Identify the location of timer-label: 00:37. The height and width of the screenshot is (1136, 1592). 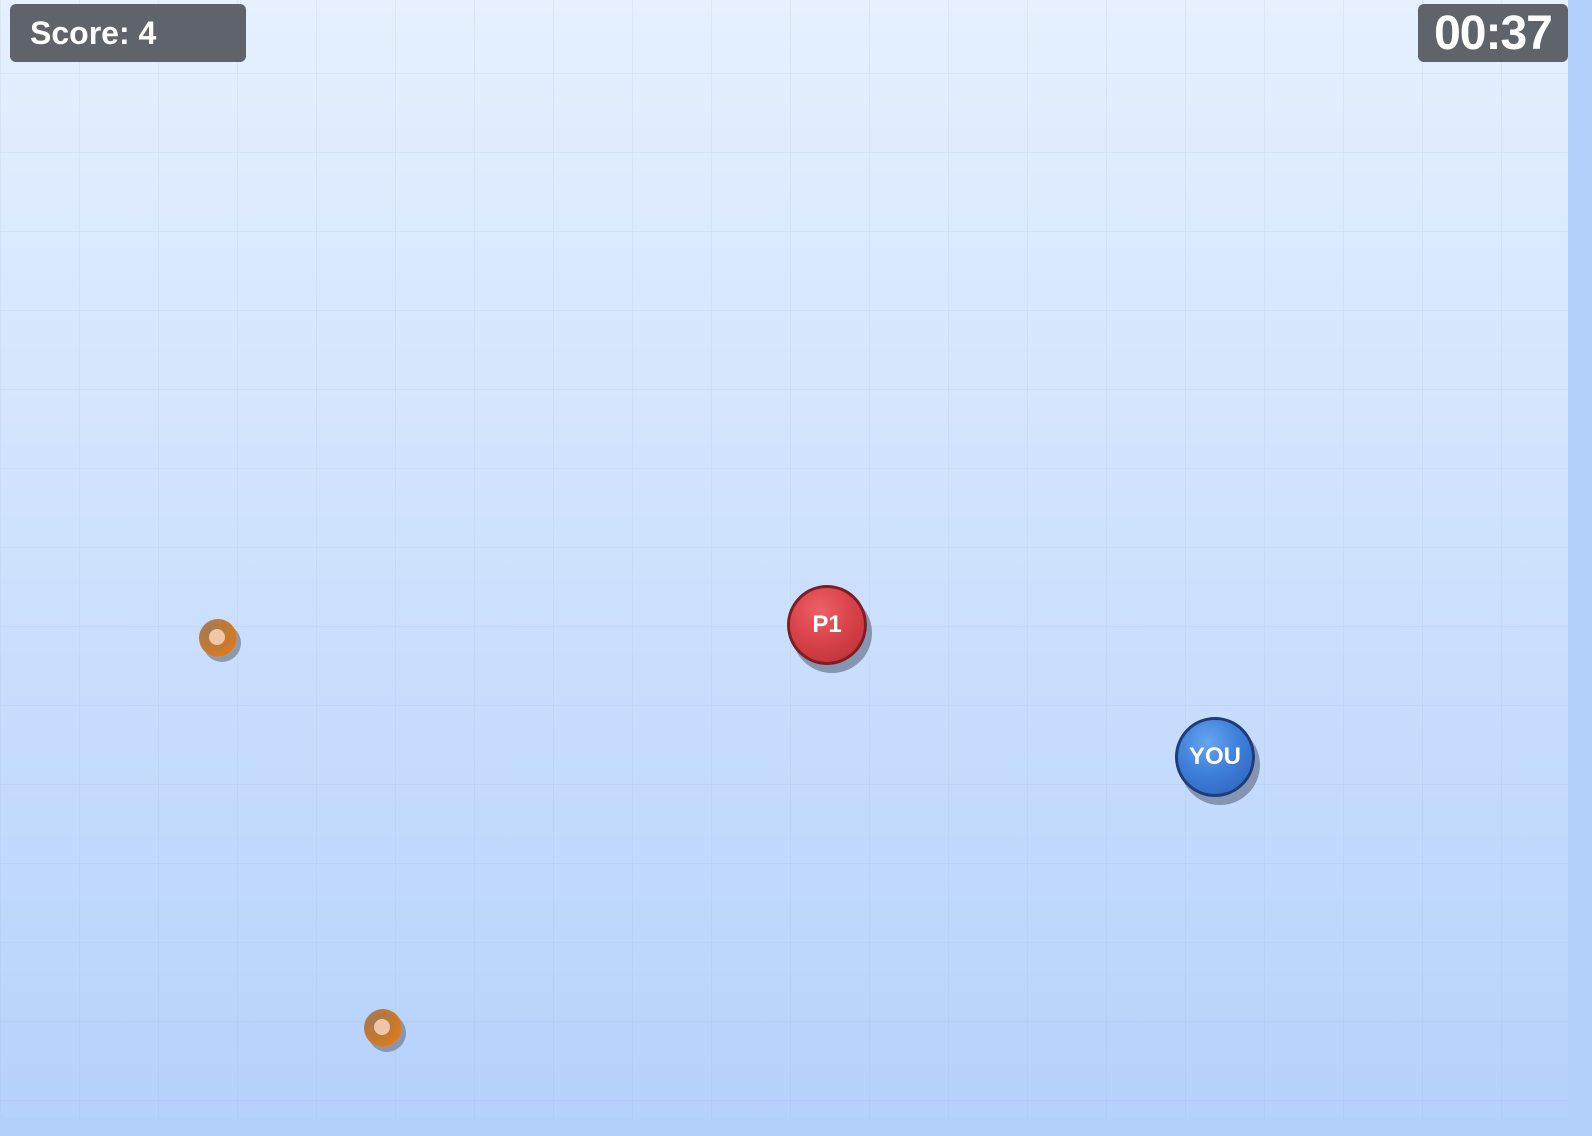
(1493, 33).